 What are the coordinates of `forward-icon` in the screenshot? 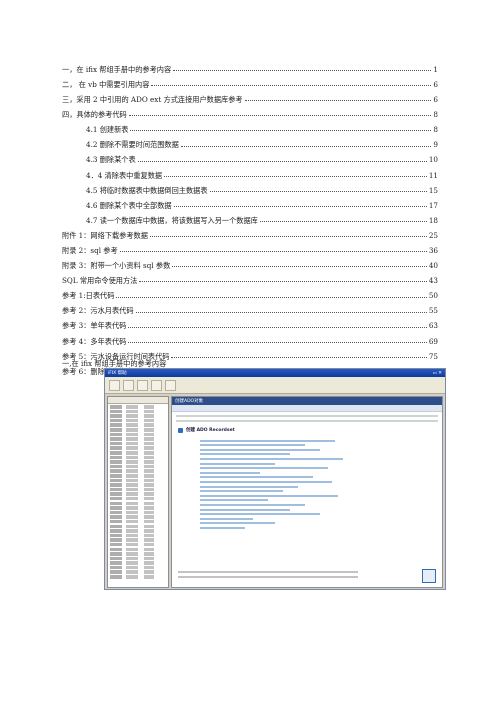 It's located at (142, 385).